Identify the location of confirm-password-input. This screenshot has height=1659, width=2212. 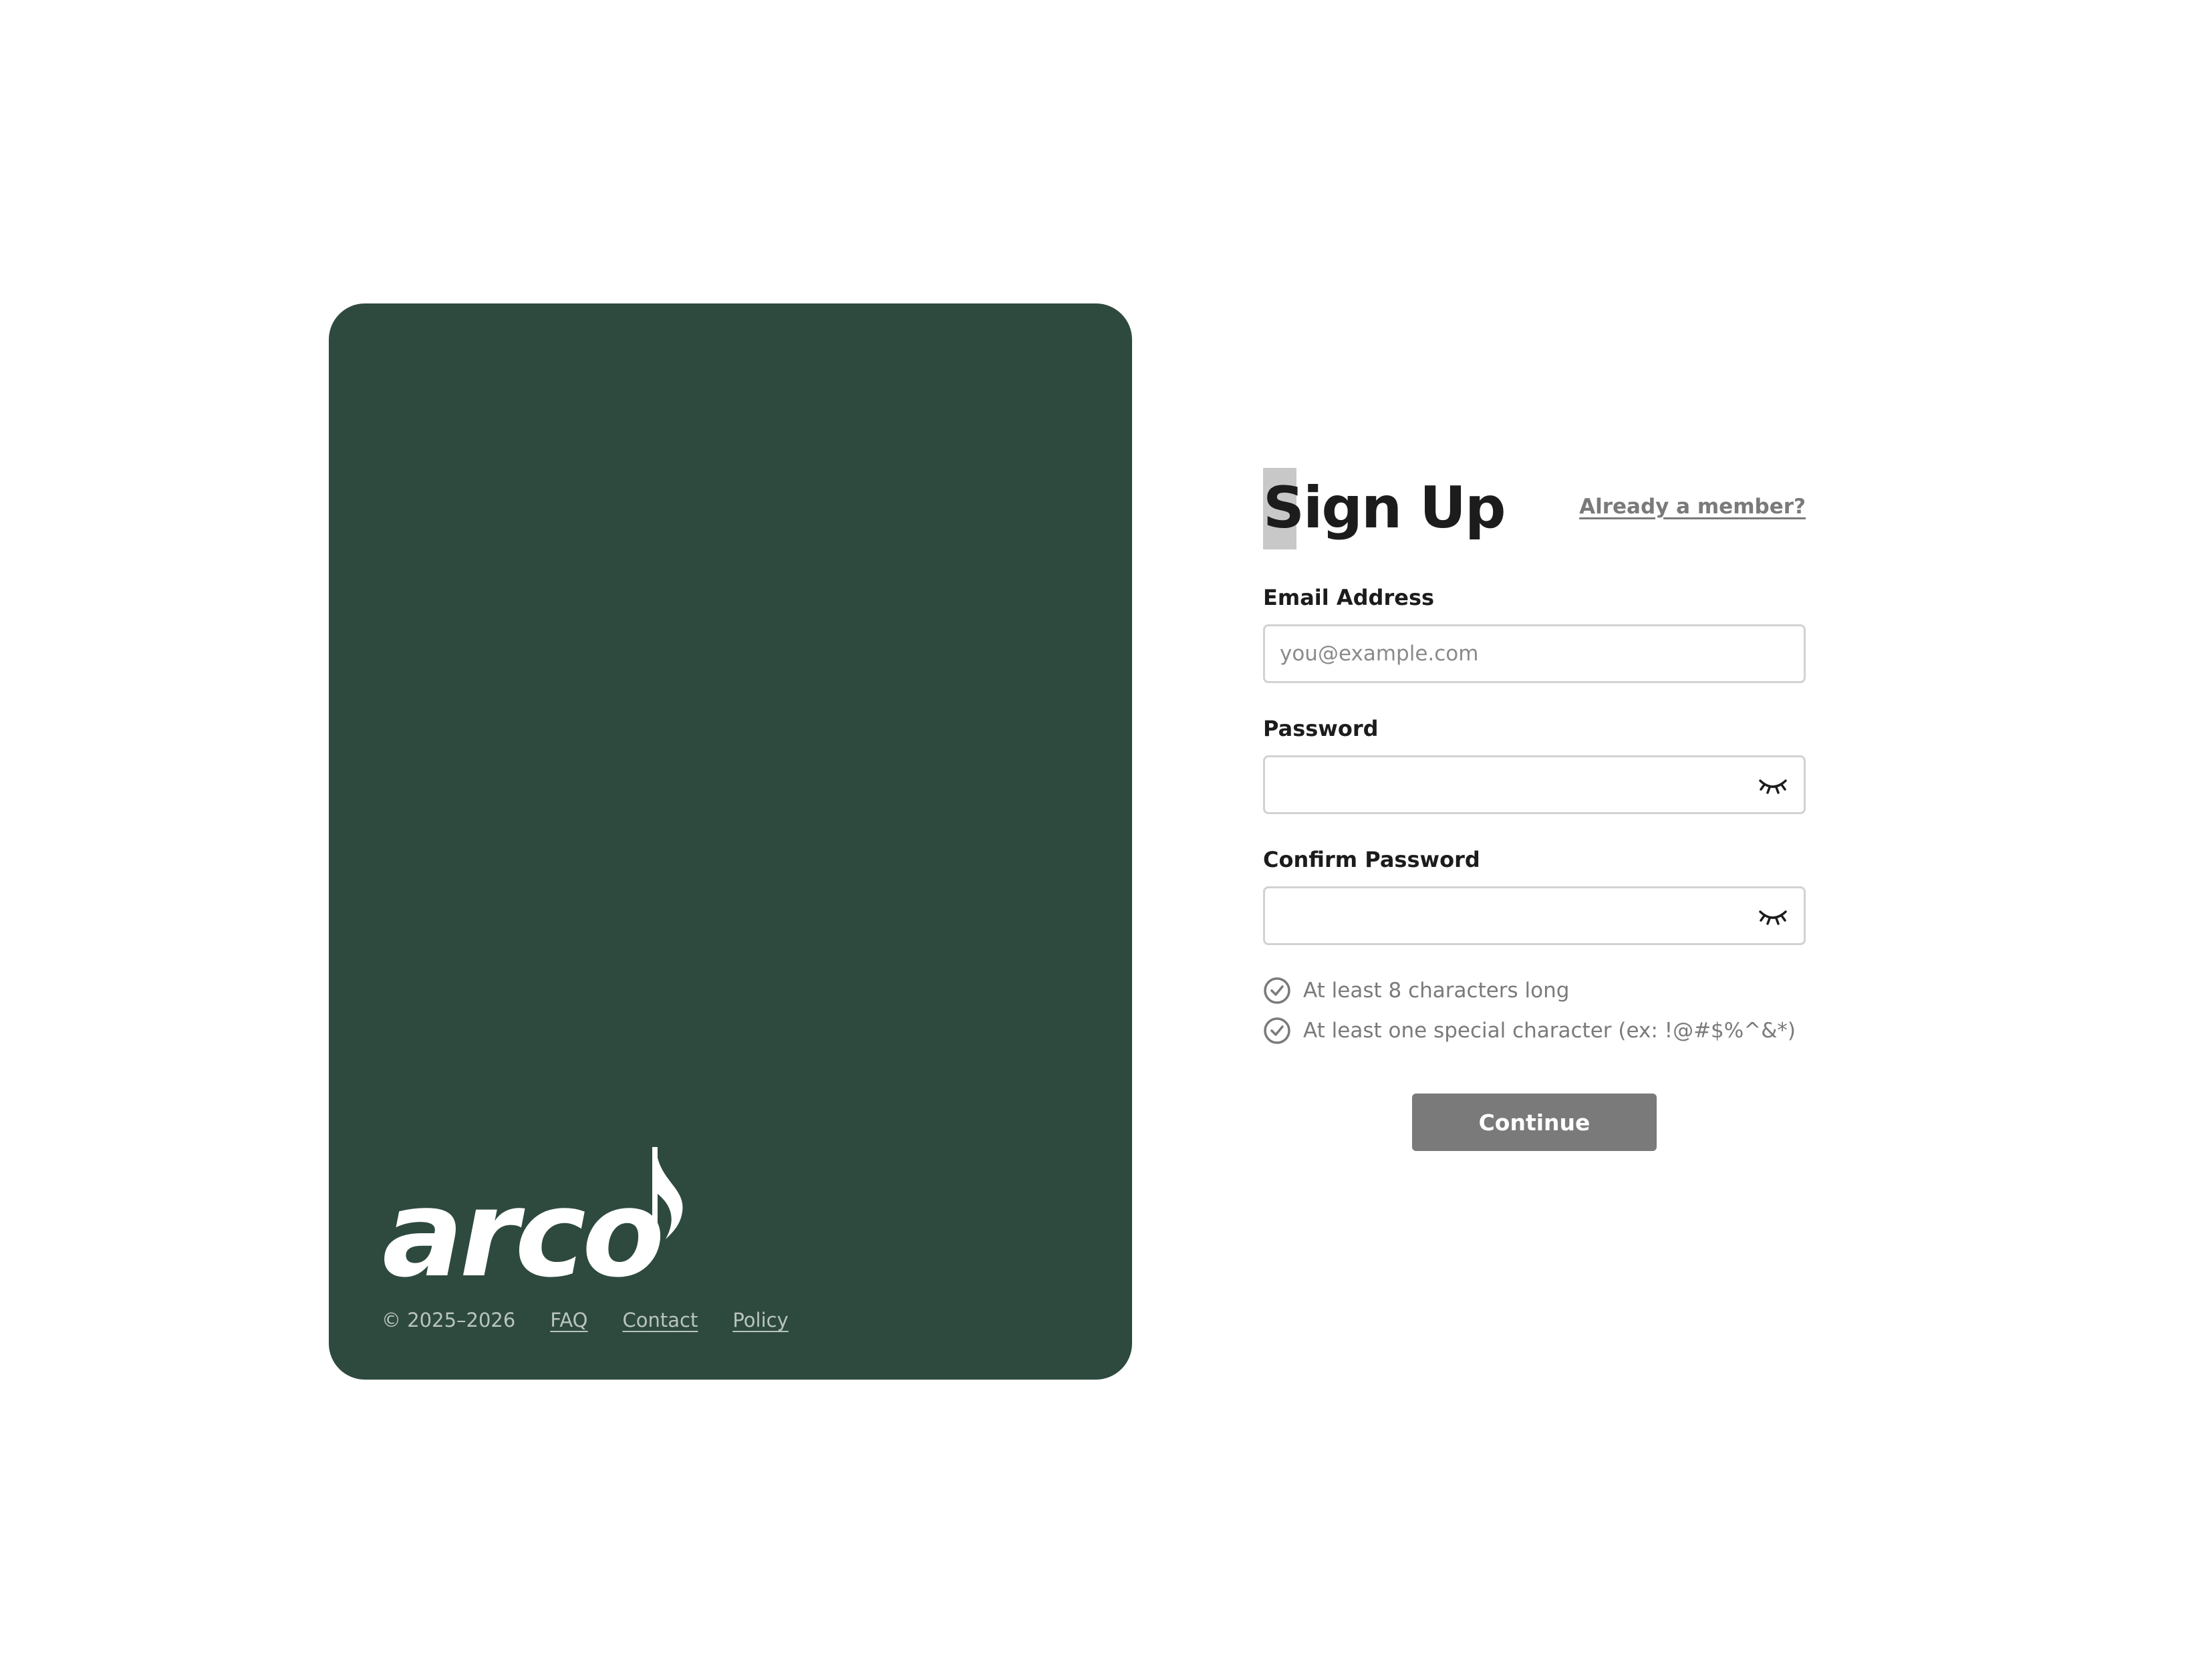
(1535, 916).